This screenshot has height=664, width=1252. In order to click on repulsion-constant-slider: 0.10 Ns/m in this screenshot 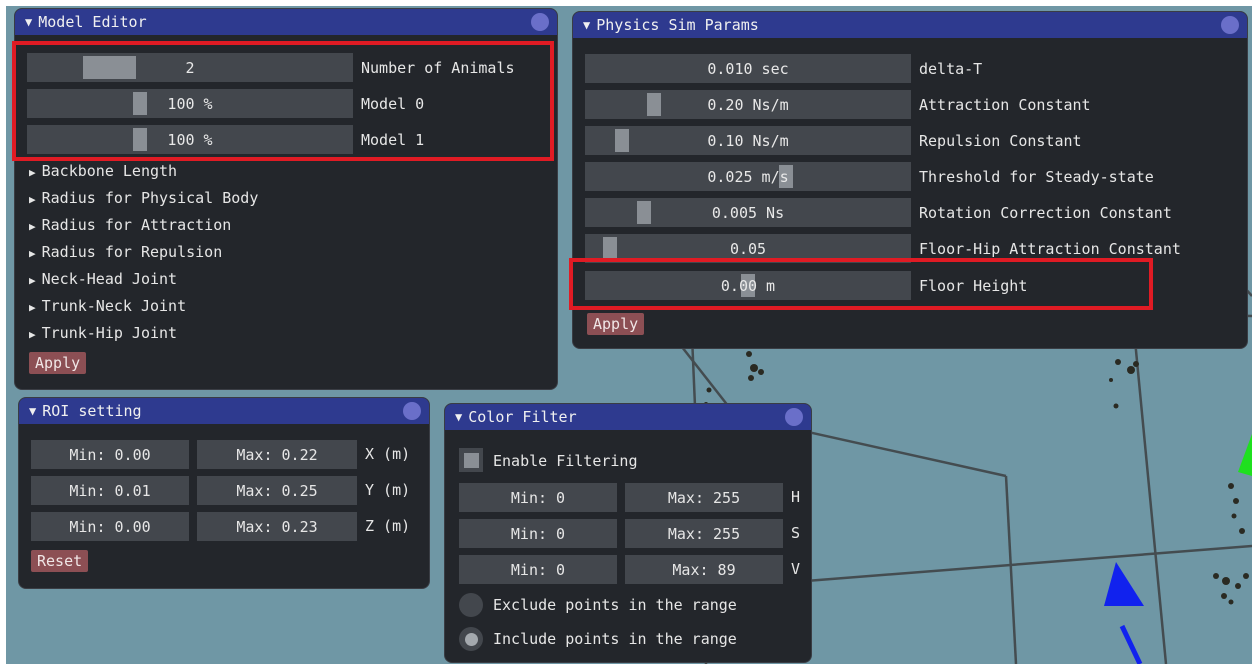, I will do `click(748, 140)`.